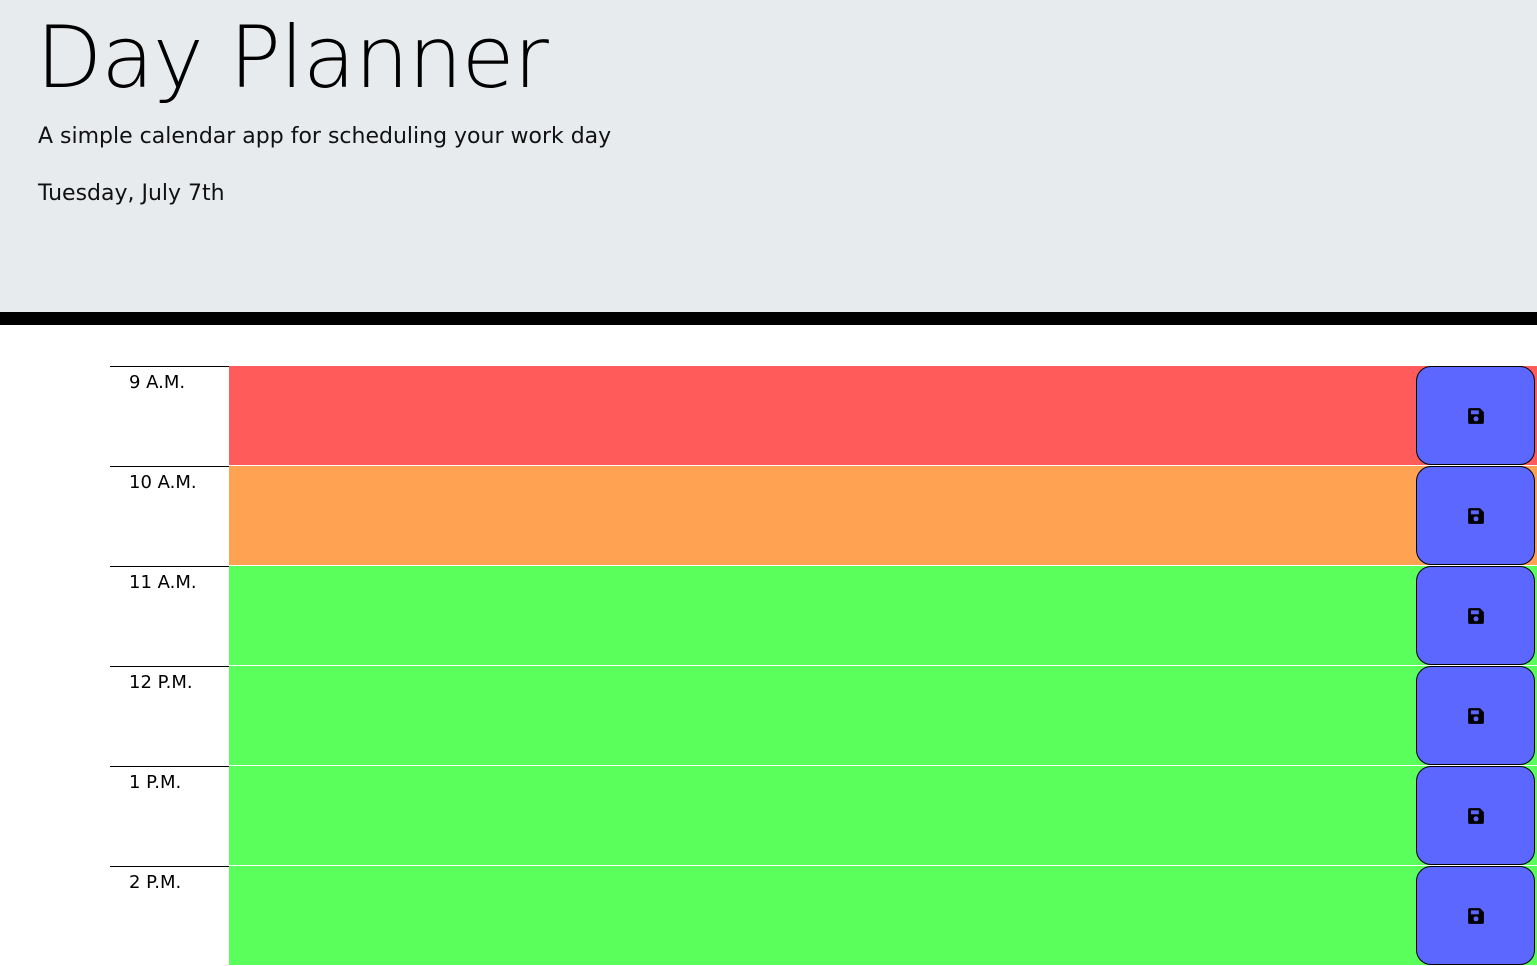 Image resolution: width=1537 pixels, height=966 pixels. Describe the element at coordinates (169, 616) in the screenshot. I see `hour-label: 11 A.M.` at that location.